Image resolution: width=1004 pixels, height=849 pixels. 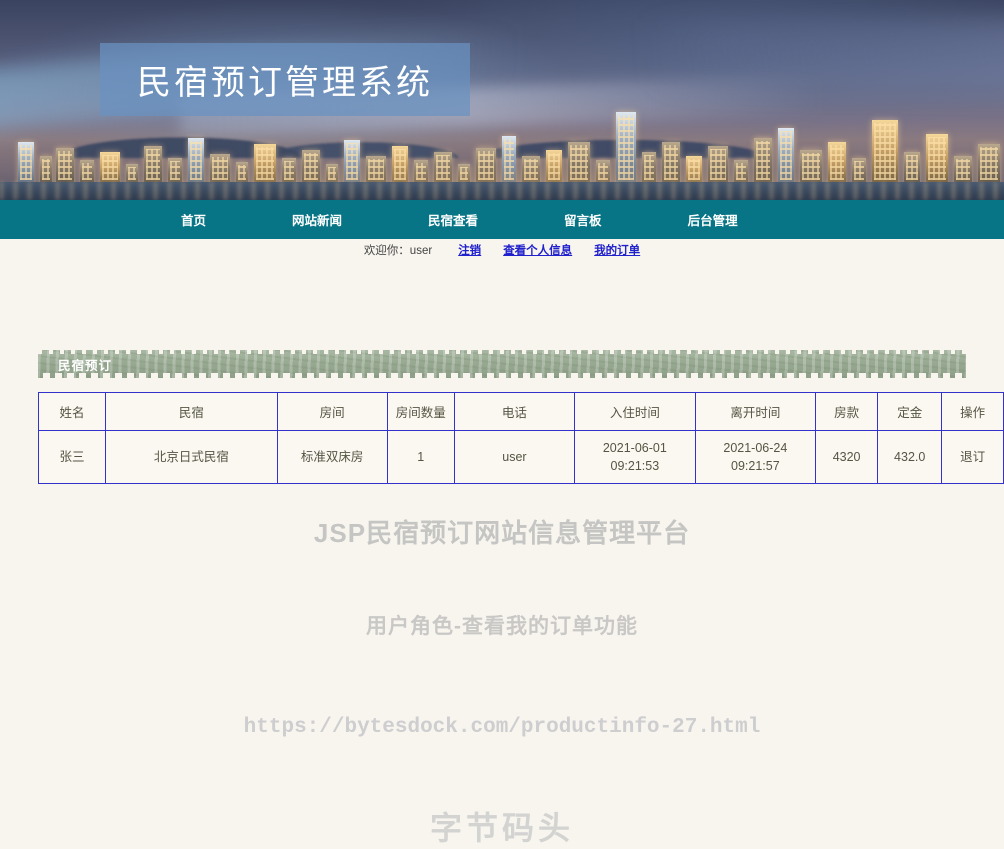 What do you see at coordinates (332, 457) in the screenshot?
I see `cell-room: 标准双床房` at bounding box center [332, 457].